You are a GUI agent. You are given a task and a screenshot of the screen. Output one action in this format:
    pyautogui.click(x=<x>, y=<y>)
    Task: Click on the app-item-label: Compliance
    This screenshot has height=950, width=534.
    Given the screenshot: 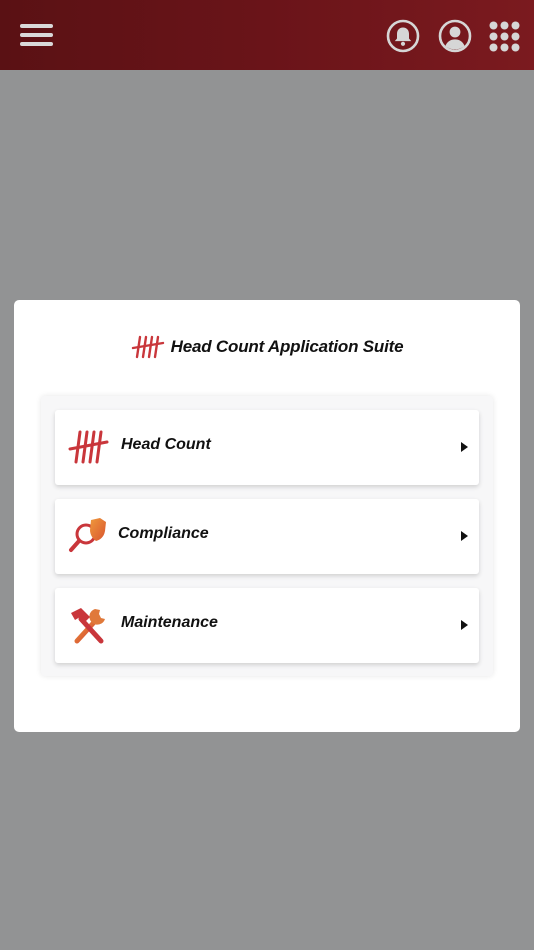 What is the action you would take?
    pyautogui.click(x=163, y=533)
    